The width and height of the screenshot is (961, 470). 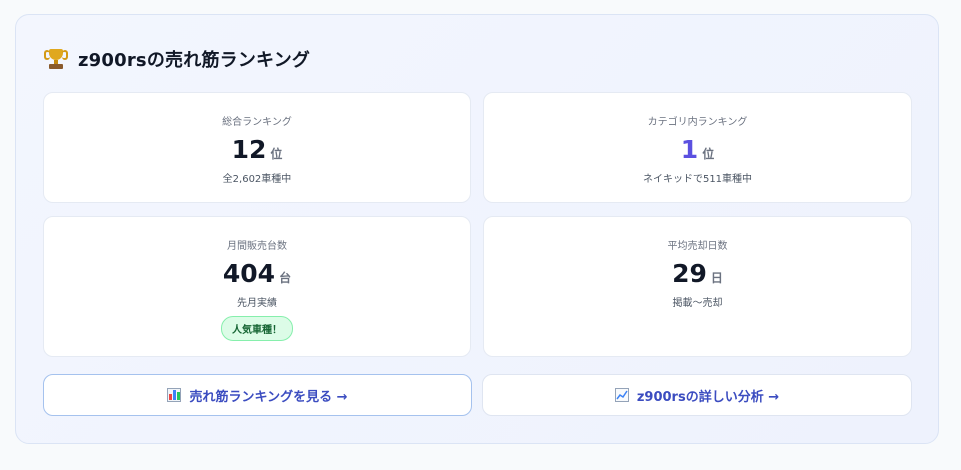 What do you see at coordinates (621, 395) in the screenshot?
I see `line-chart-icon` at bounding box center [621, 395].